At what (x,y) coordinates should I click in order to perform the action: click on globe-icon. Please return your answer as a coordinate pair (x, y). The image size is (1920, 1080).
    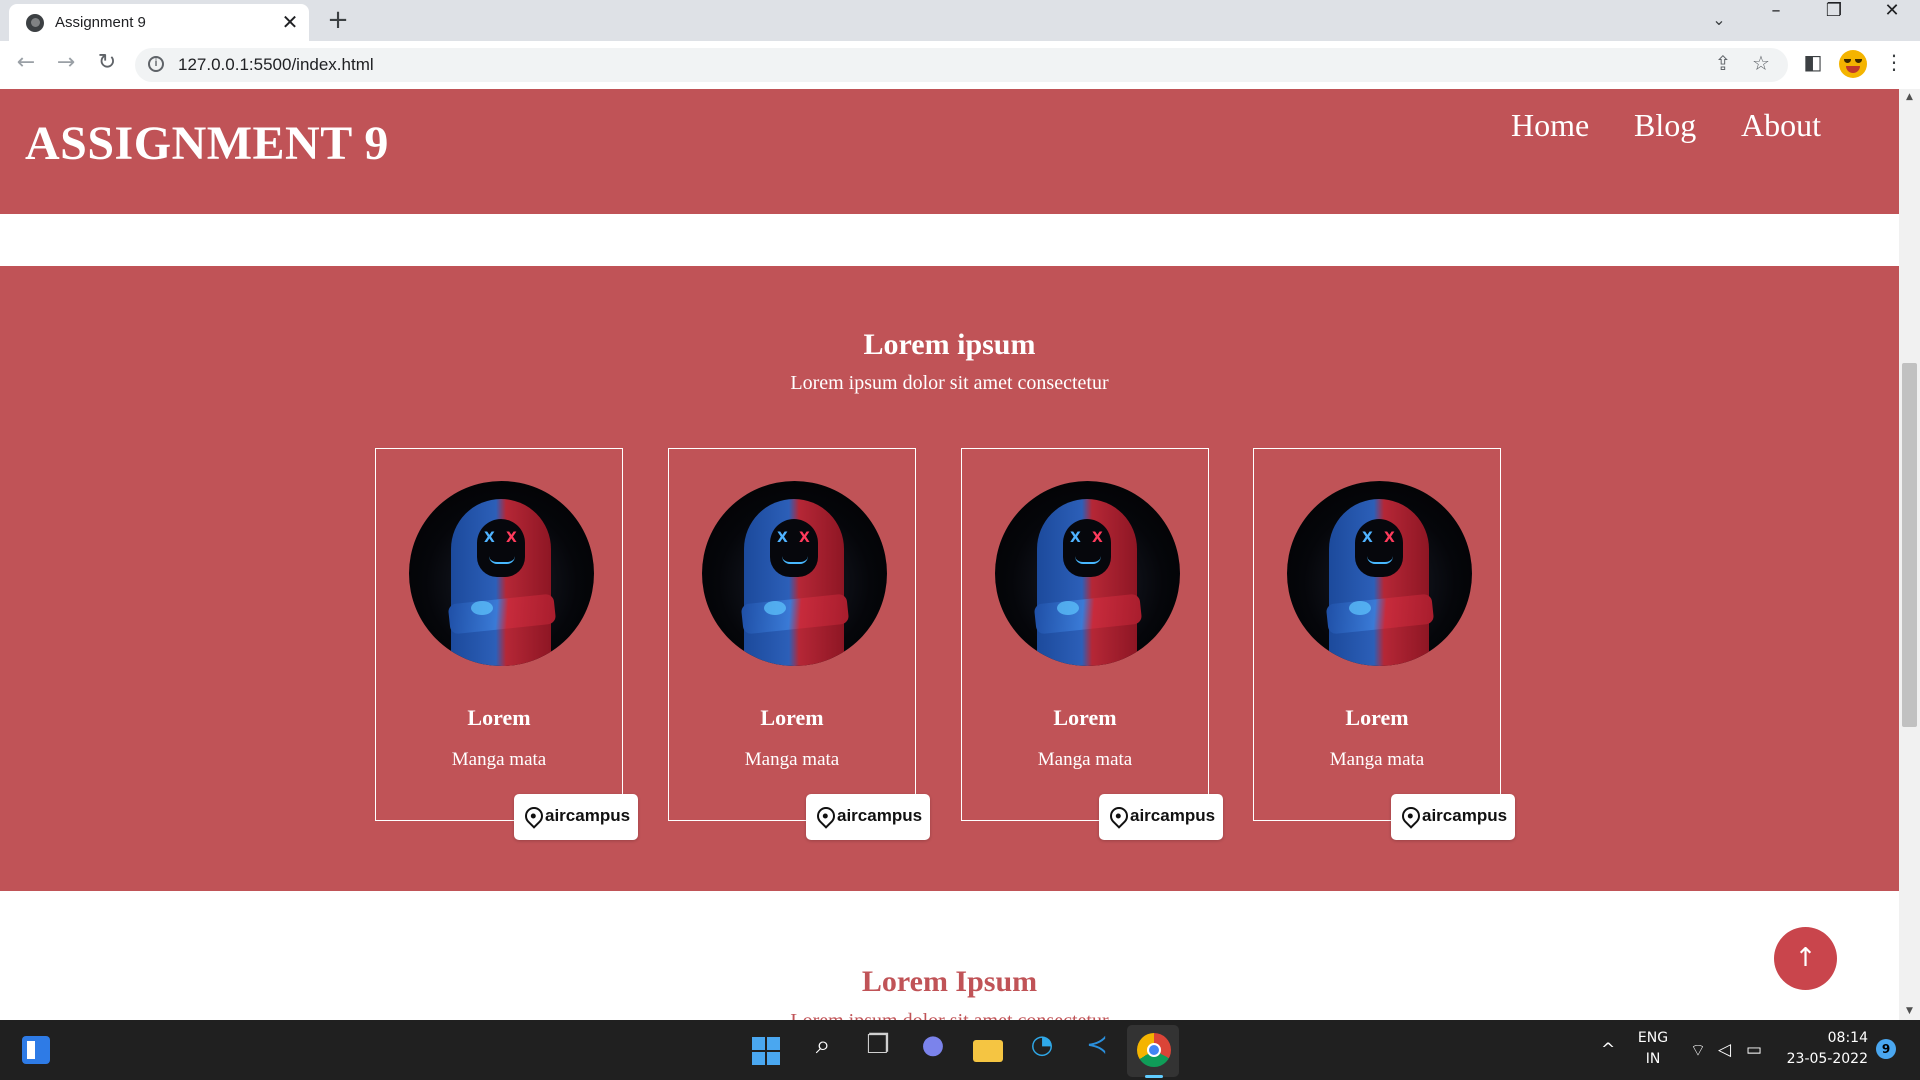
    Looking at the image, I should click on (35, 23).